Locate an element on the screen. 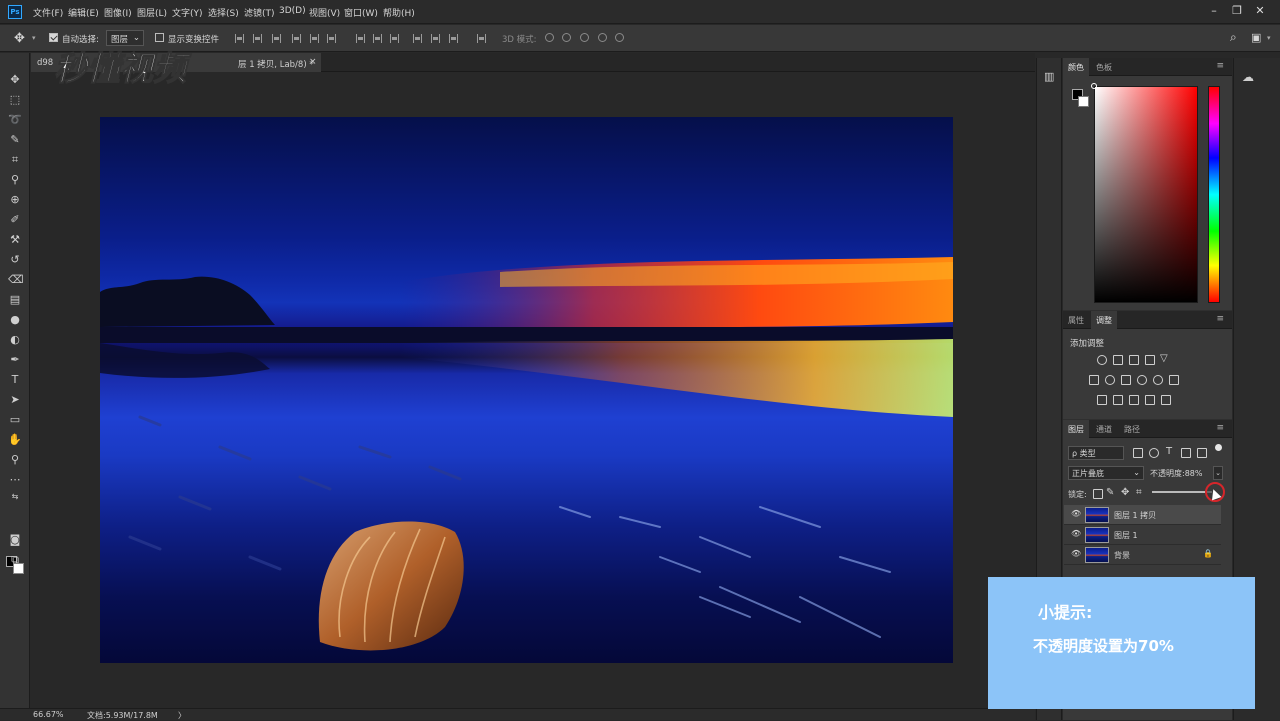  threshold-icon is located at coordinates (1134, 400).